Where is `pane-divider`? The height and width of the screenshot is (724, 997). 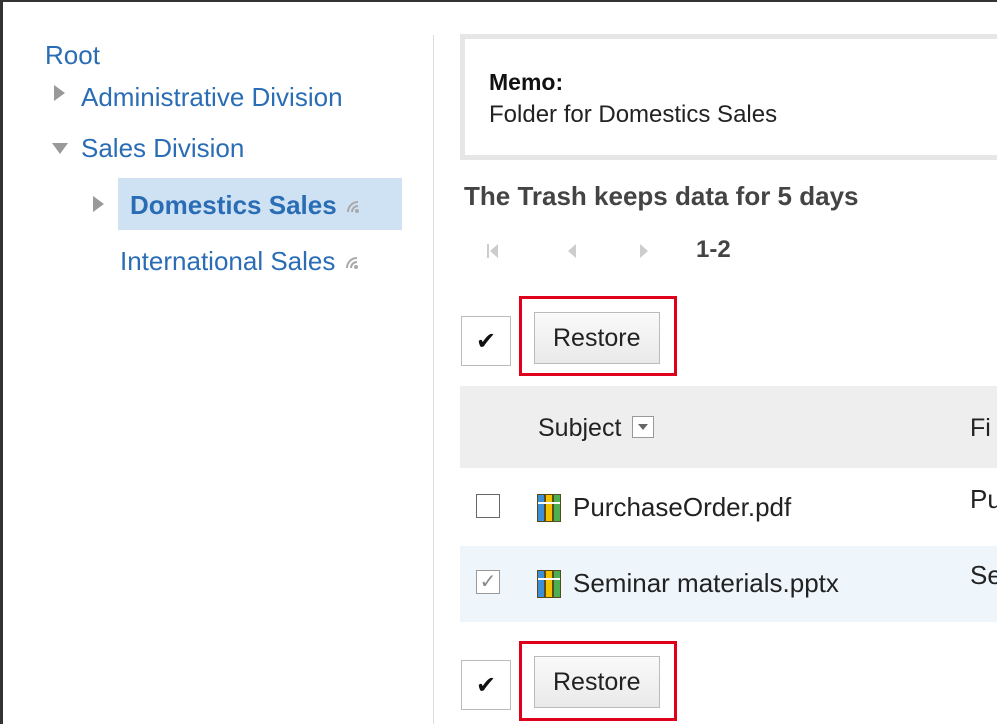
pane-divider is located at coordinates (433, 379).